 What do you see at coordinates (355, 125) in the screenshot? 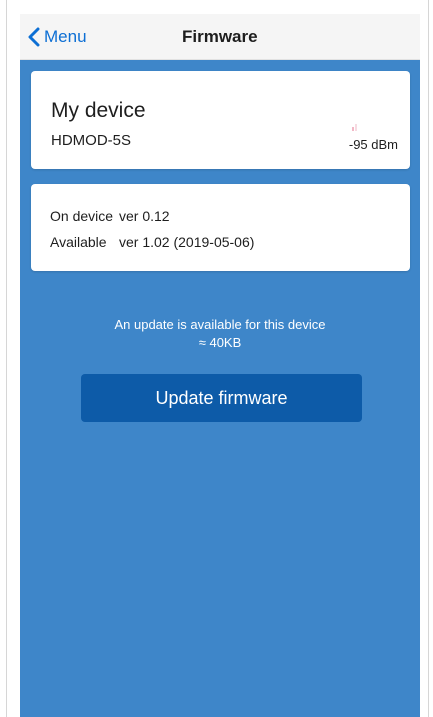
I see `signal-strength-icon` at bounding box center [355, 125].